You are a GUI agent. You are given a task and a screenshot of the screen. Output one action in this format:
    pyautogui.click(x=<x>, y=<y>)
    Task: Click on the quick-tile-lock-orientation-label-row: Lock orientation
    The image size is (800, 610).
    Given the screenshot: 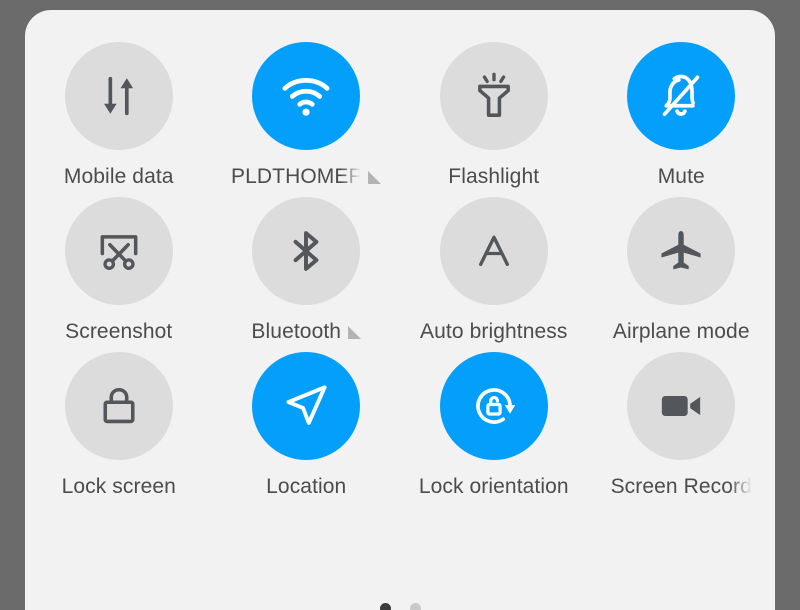 What is the action you would take?
    pyautogui.click(x=494, y=487)
    